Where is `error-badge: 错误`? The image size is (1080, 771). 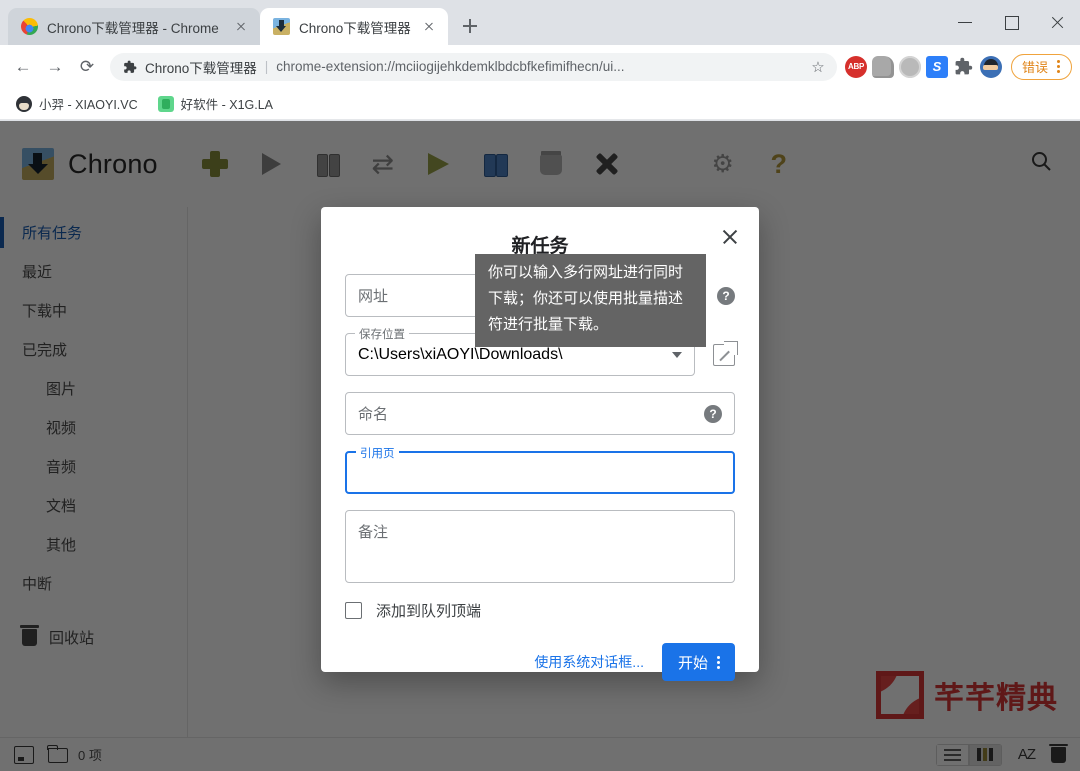 error-badge: 错误 is located at coordinates (1041, 66).